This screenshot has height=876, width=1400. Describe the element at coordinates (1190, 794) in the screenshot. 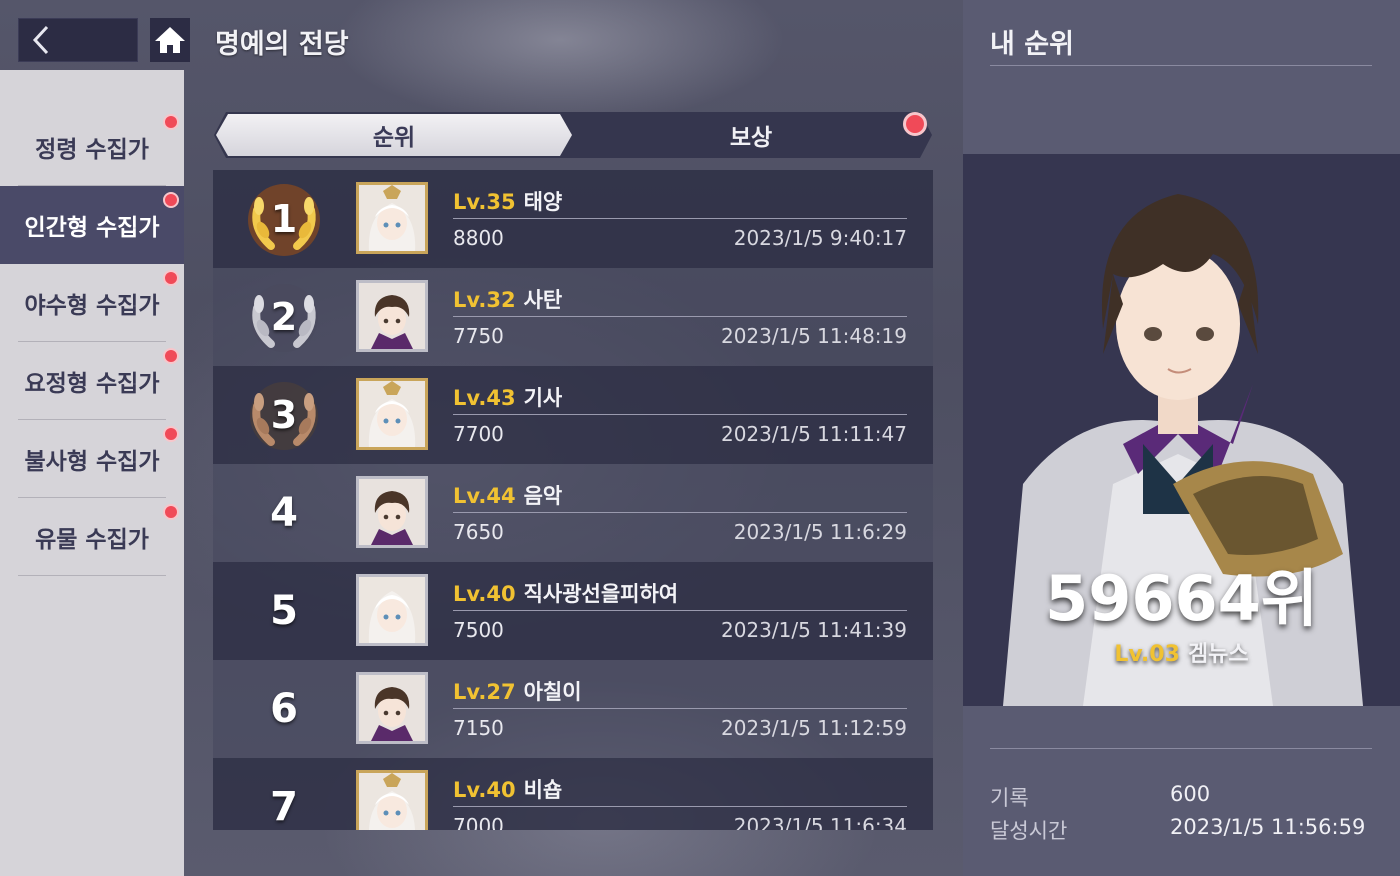

I see `record-value: 600` at that location.